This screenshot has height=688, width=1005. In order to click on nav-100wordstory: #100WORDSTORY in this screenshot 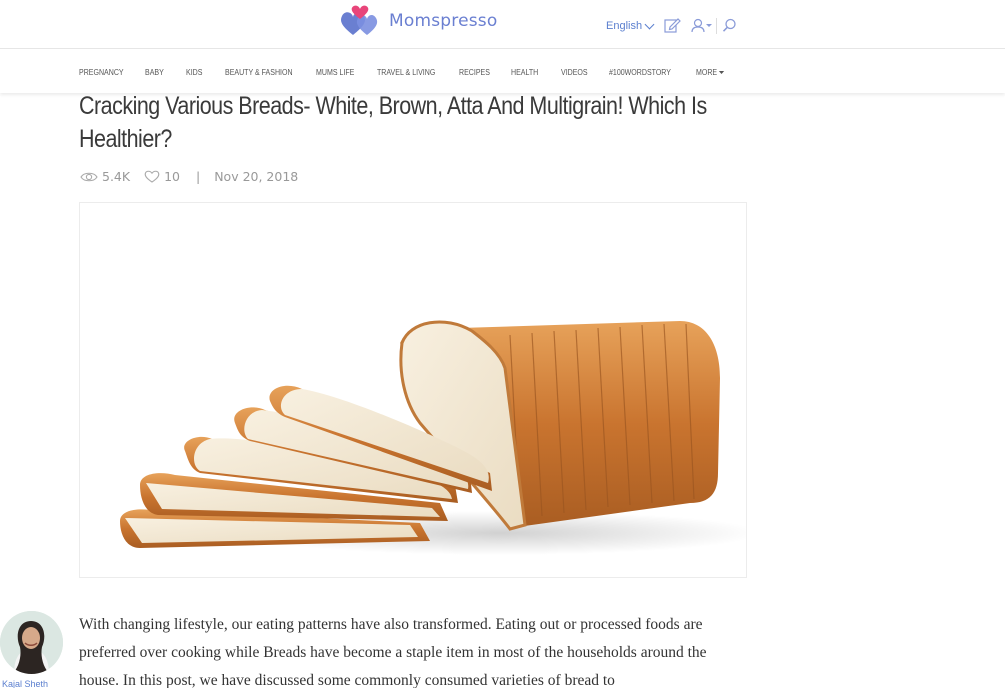, I will do `click(640, 72)`.